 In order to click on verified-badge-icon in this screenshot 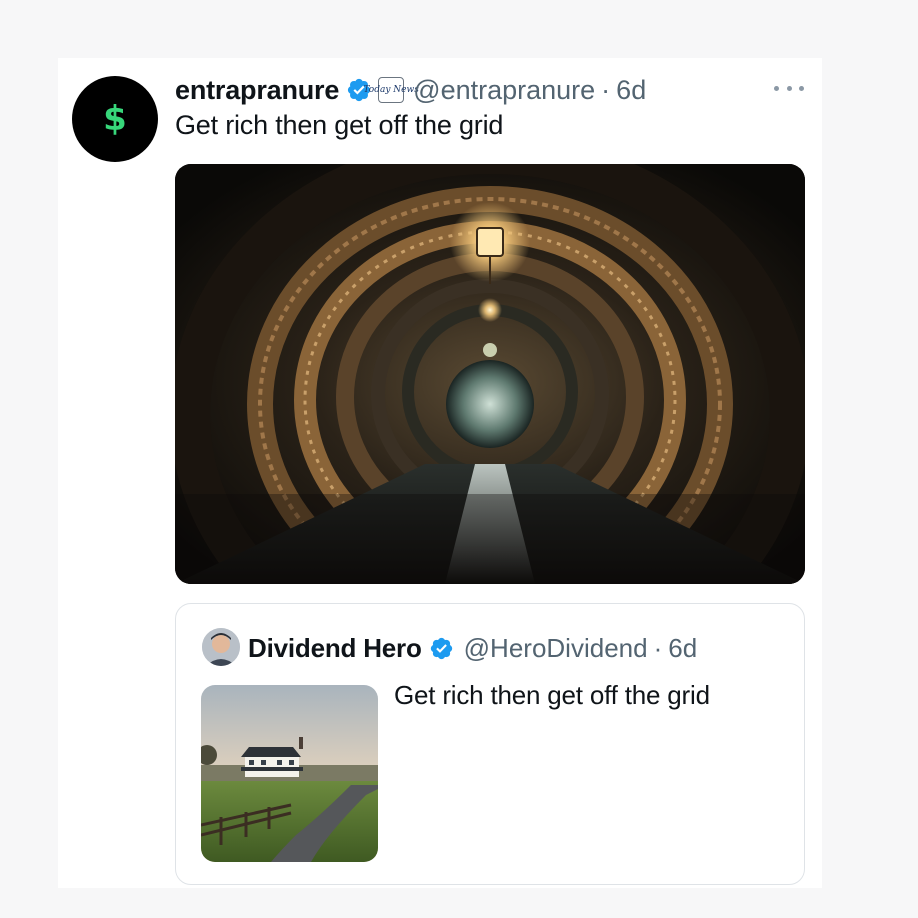, I will do `click(441, 648)`.